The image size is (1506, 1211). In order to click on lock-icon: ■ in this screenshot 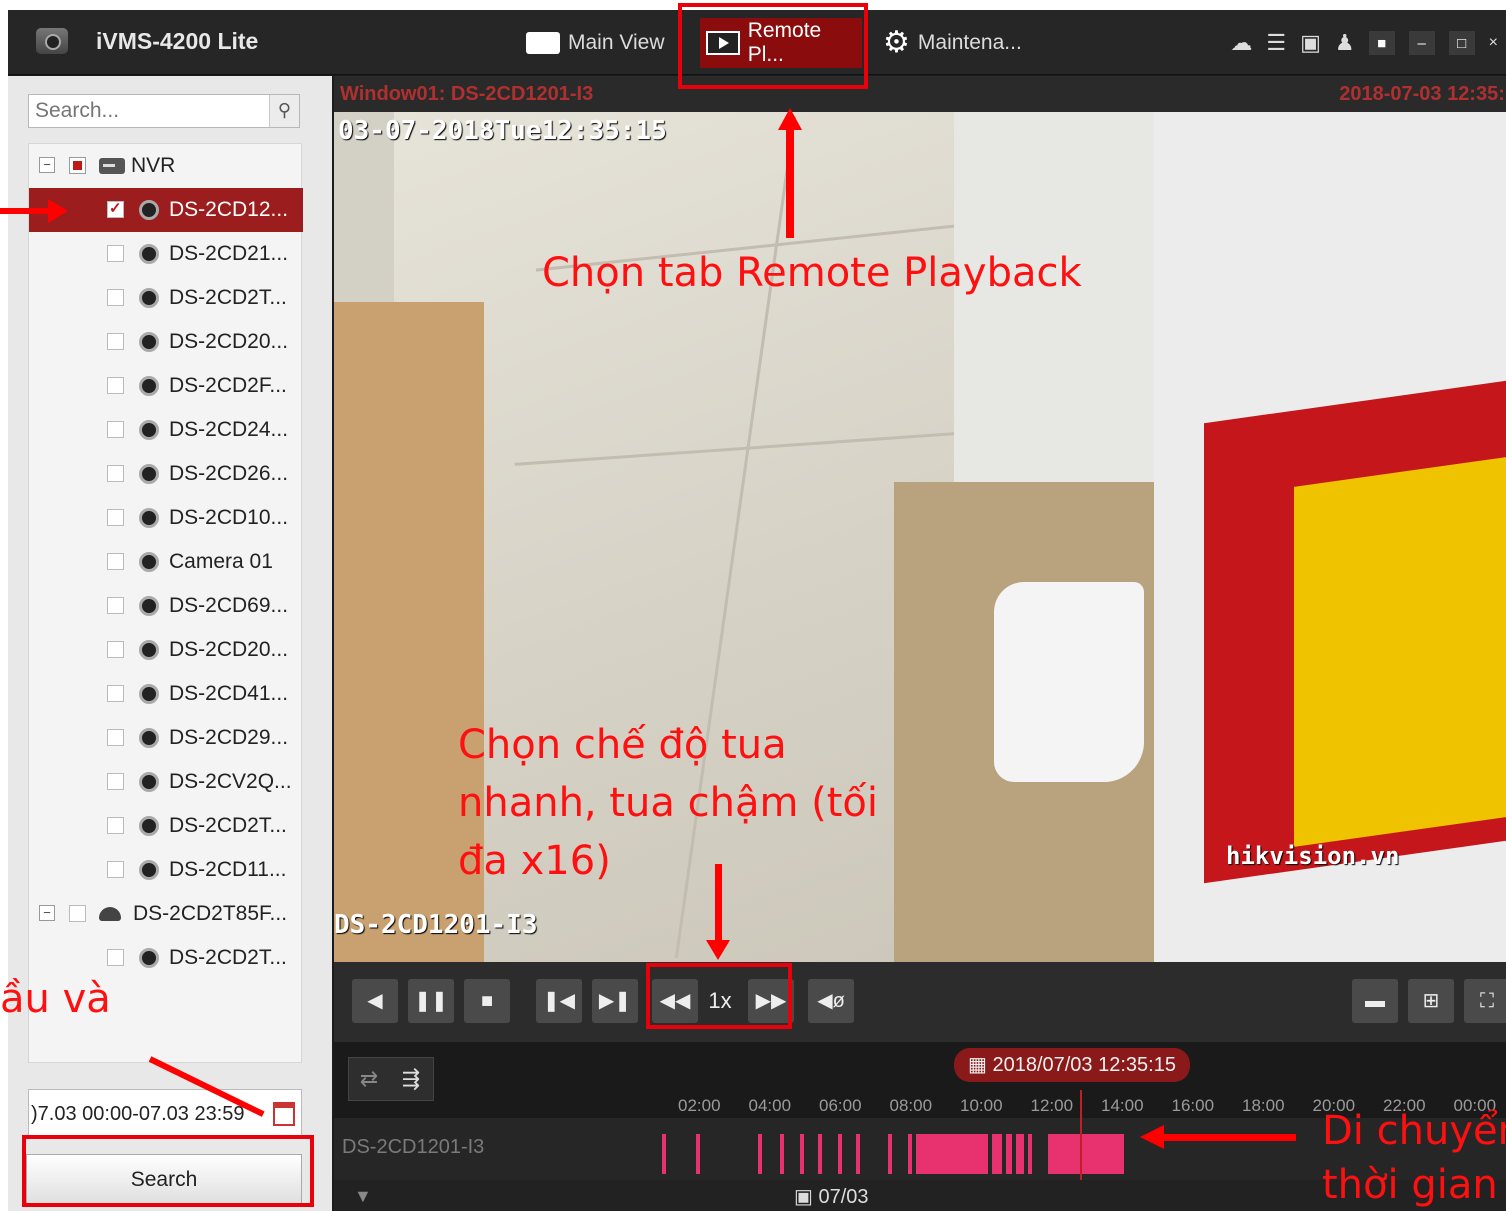, I will do `click(1381, 43)`.